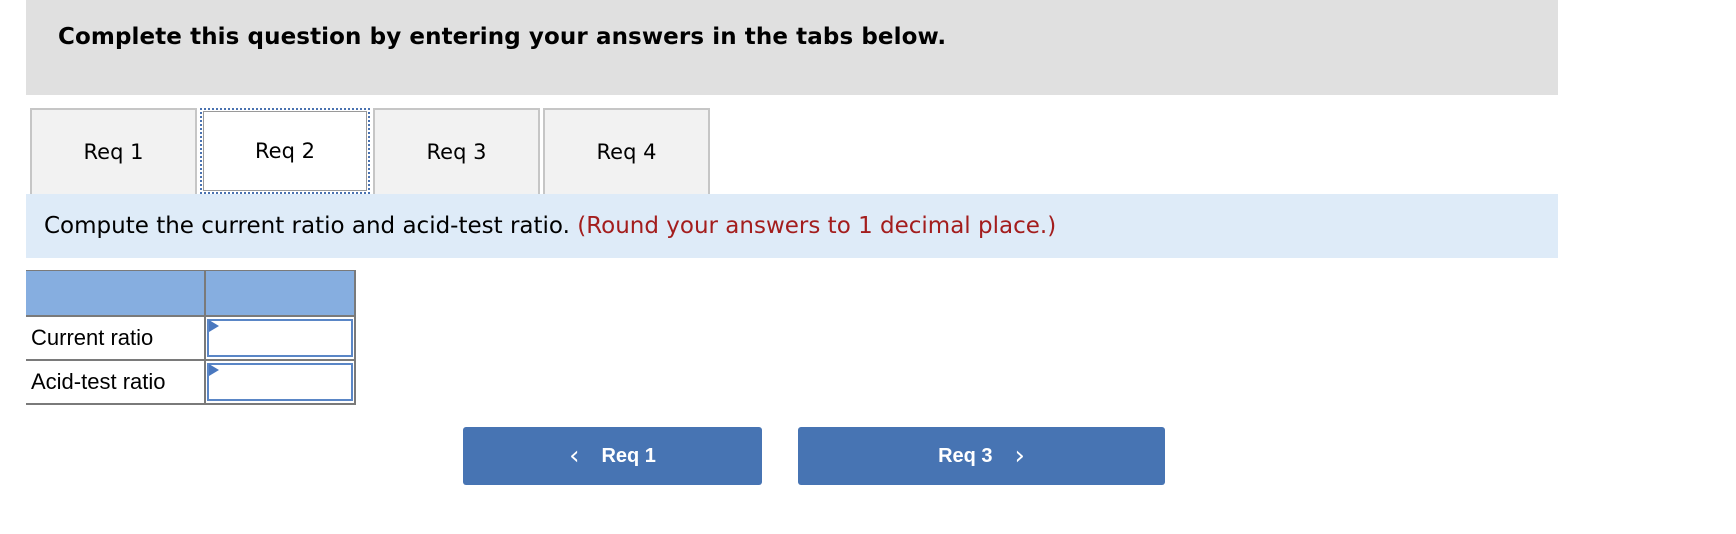  I want to click on instruction-rounding-note: (Round your answers to 1 decimal place.), so click(817, 226).